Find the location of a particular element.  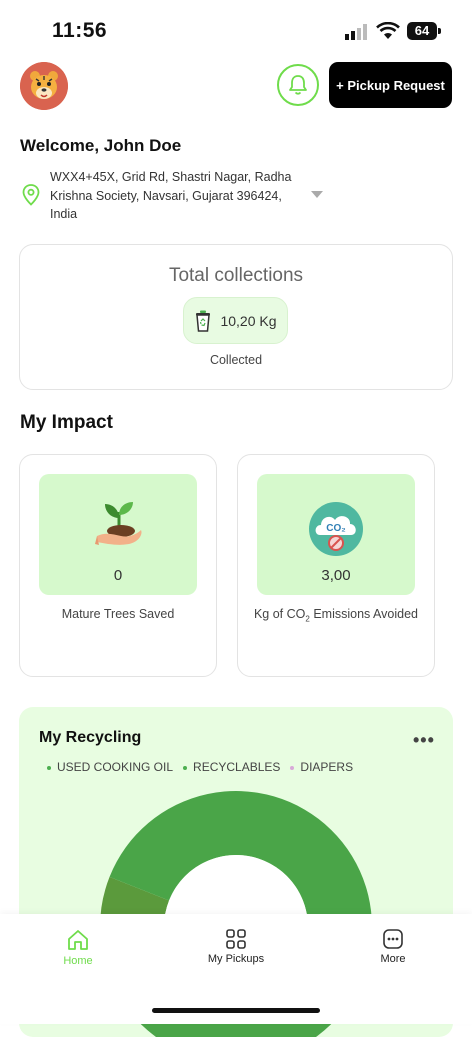

trees-saved-tile: 0 is located at coordinates (118, 534).